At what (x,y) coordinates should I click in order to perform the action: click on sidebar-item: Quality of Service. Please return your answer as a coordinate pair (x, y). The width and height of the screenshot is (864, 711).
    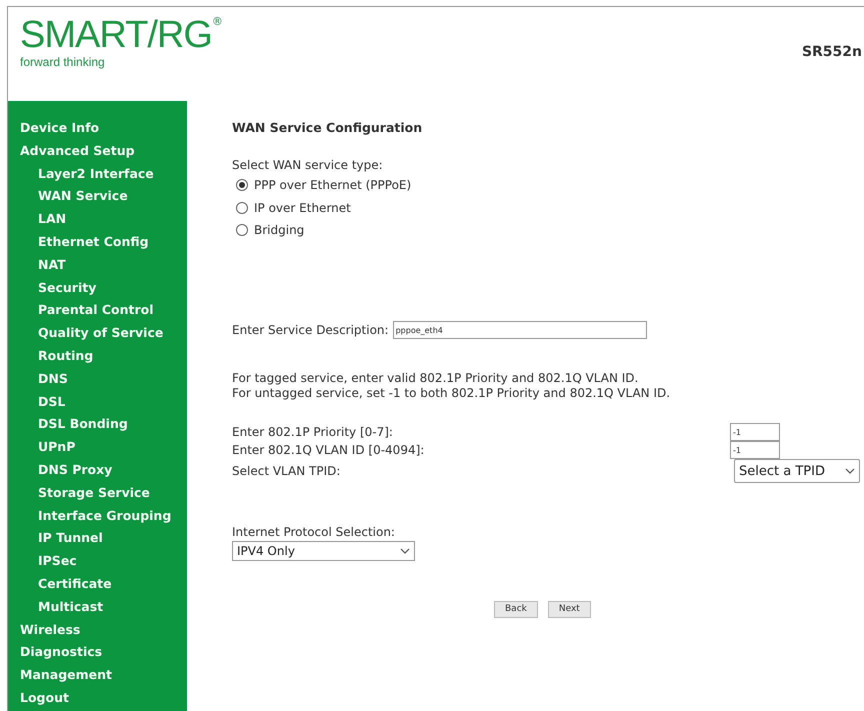
    Looking at the image, I should click on (97, 333).